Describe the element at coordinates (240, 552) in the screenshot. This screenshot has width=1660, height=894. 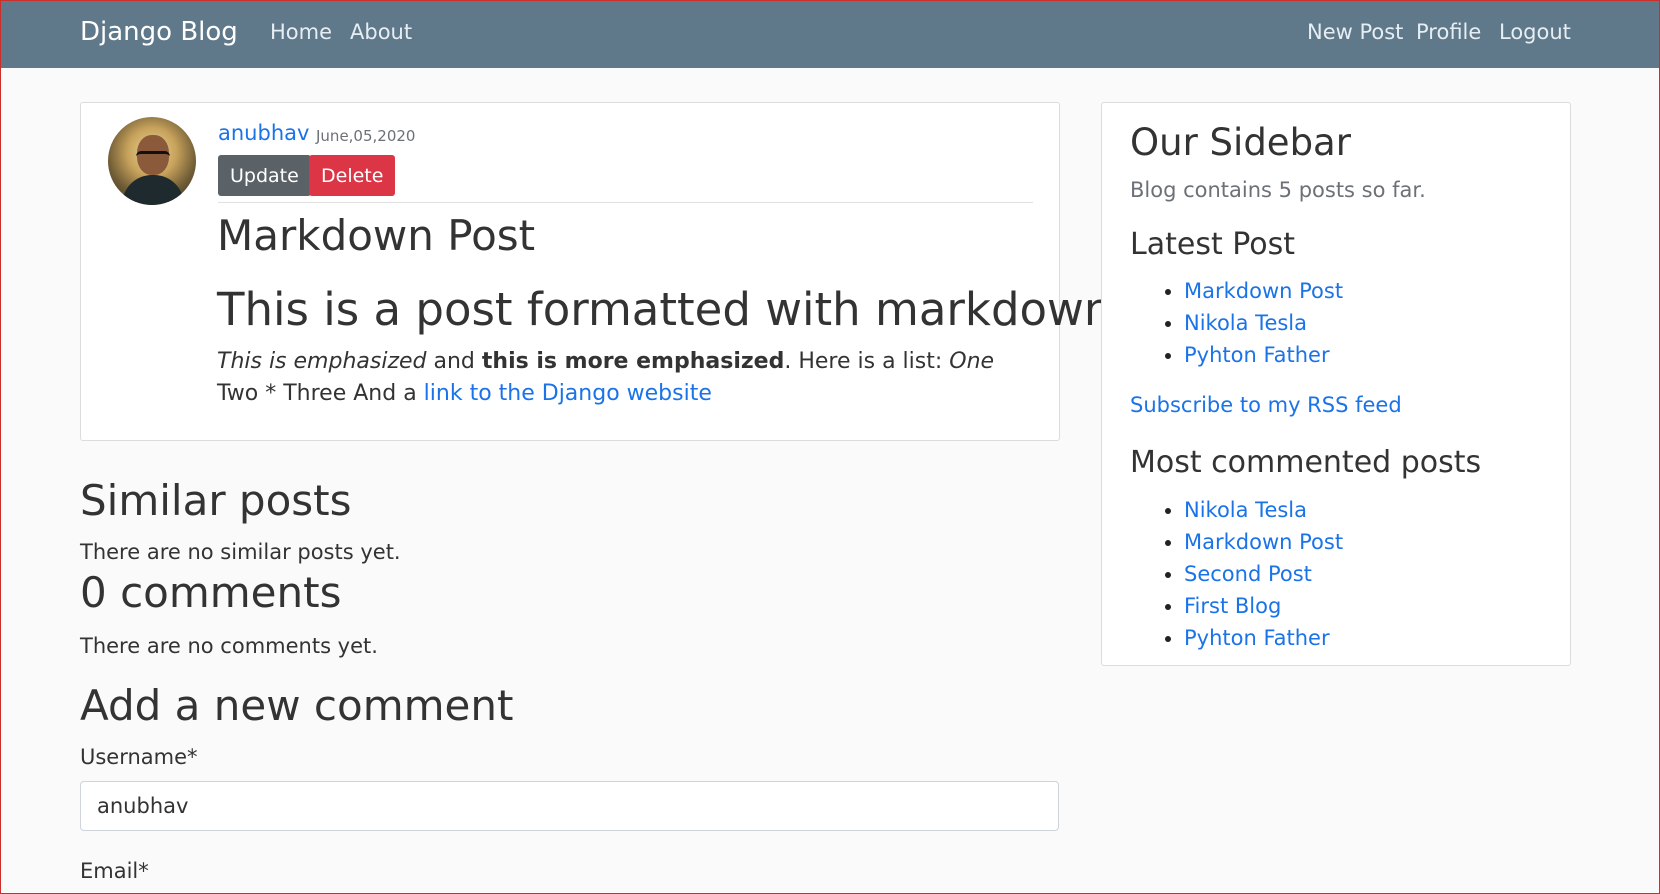
I see `similar-posts-text: There are no similar posts yet.` at that location.